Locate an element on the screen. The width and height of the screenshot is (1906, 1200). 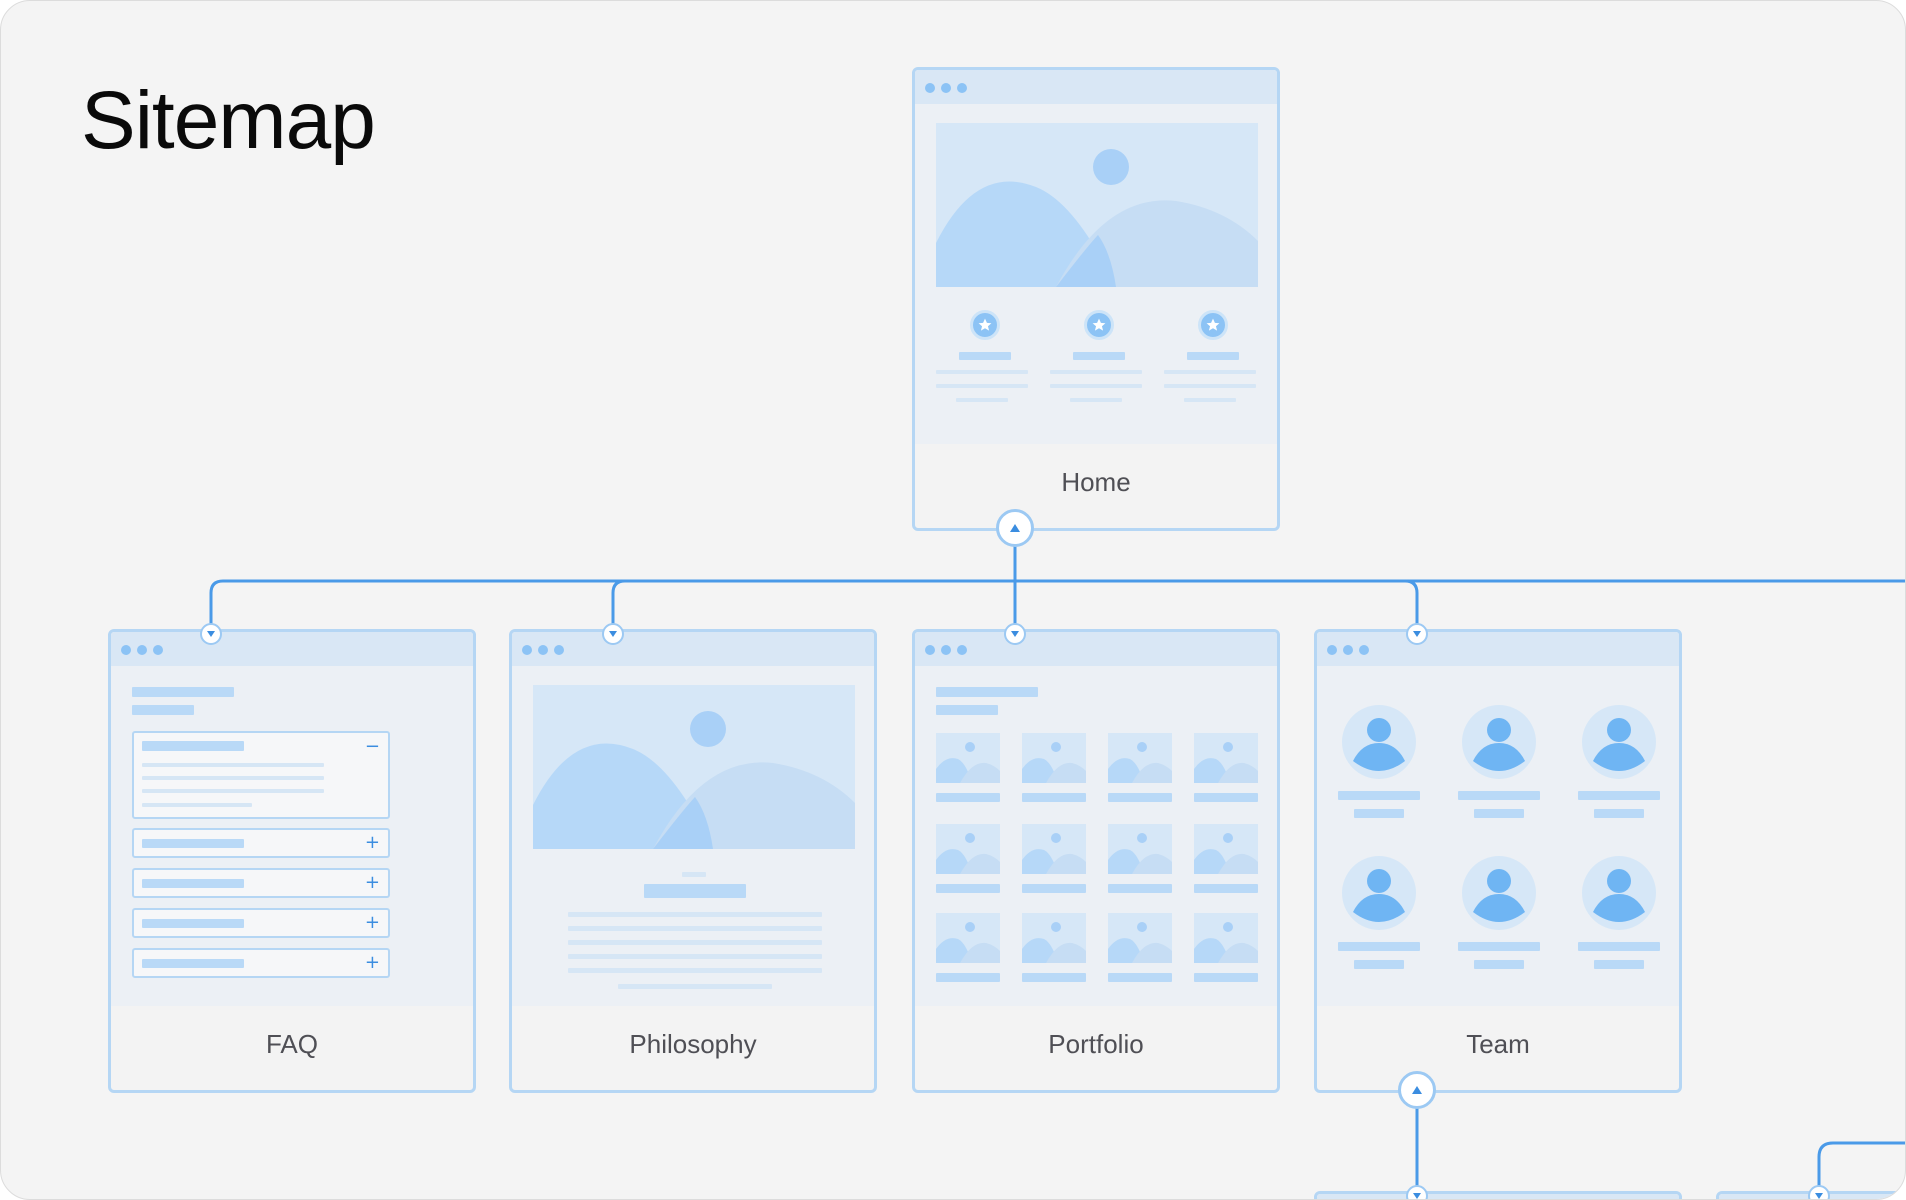
card-philosophy: Philosophy is located at coordinates (693, 861).